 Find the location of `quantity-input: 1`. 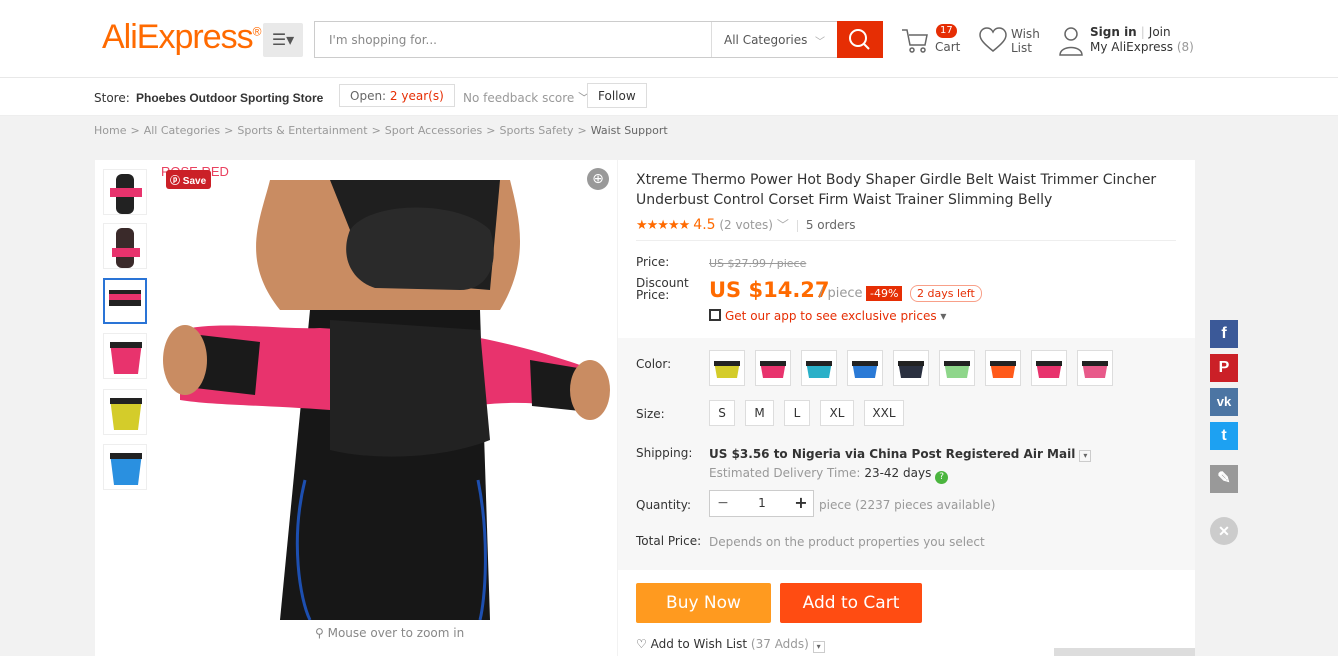

quantity-input: 1 is located at coordinates (762, 503).